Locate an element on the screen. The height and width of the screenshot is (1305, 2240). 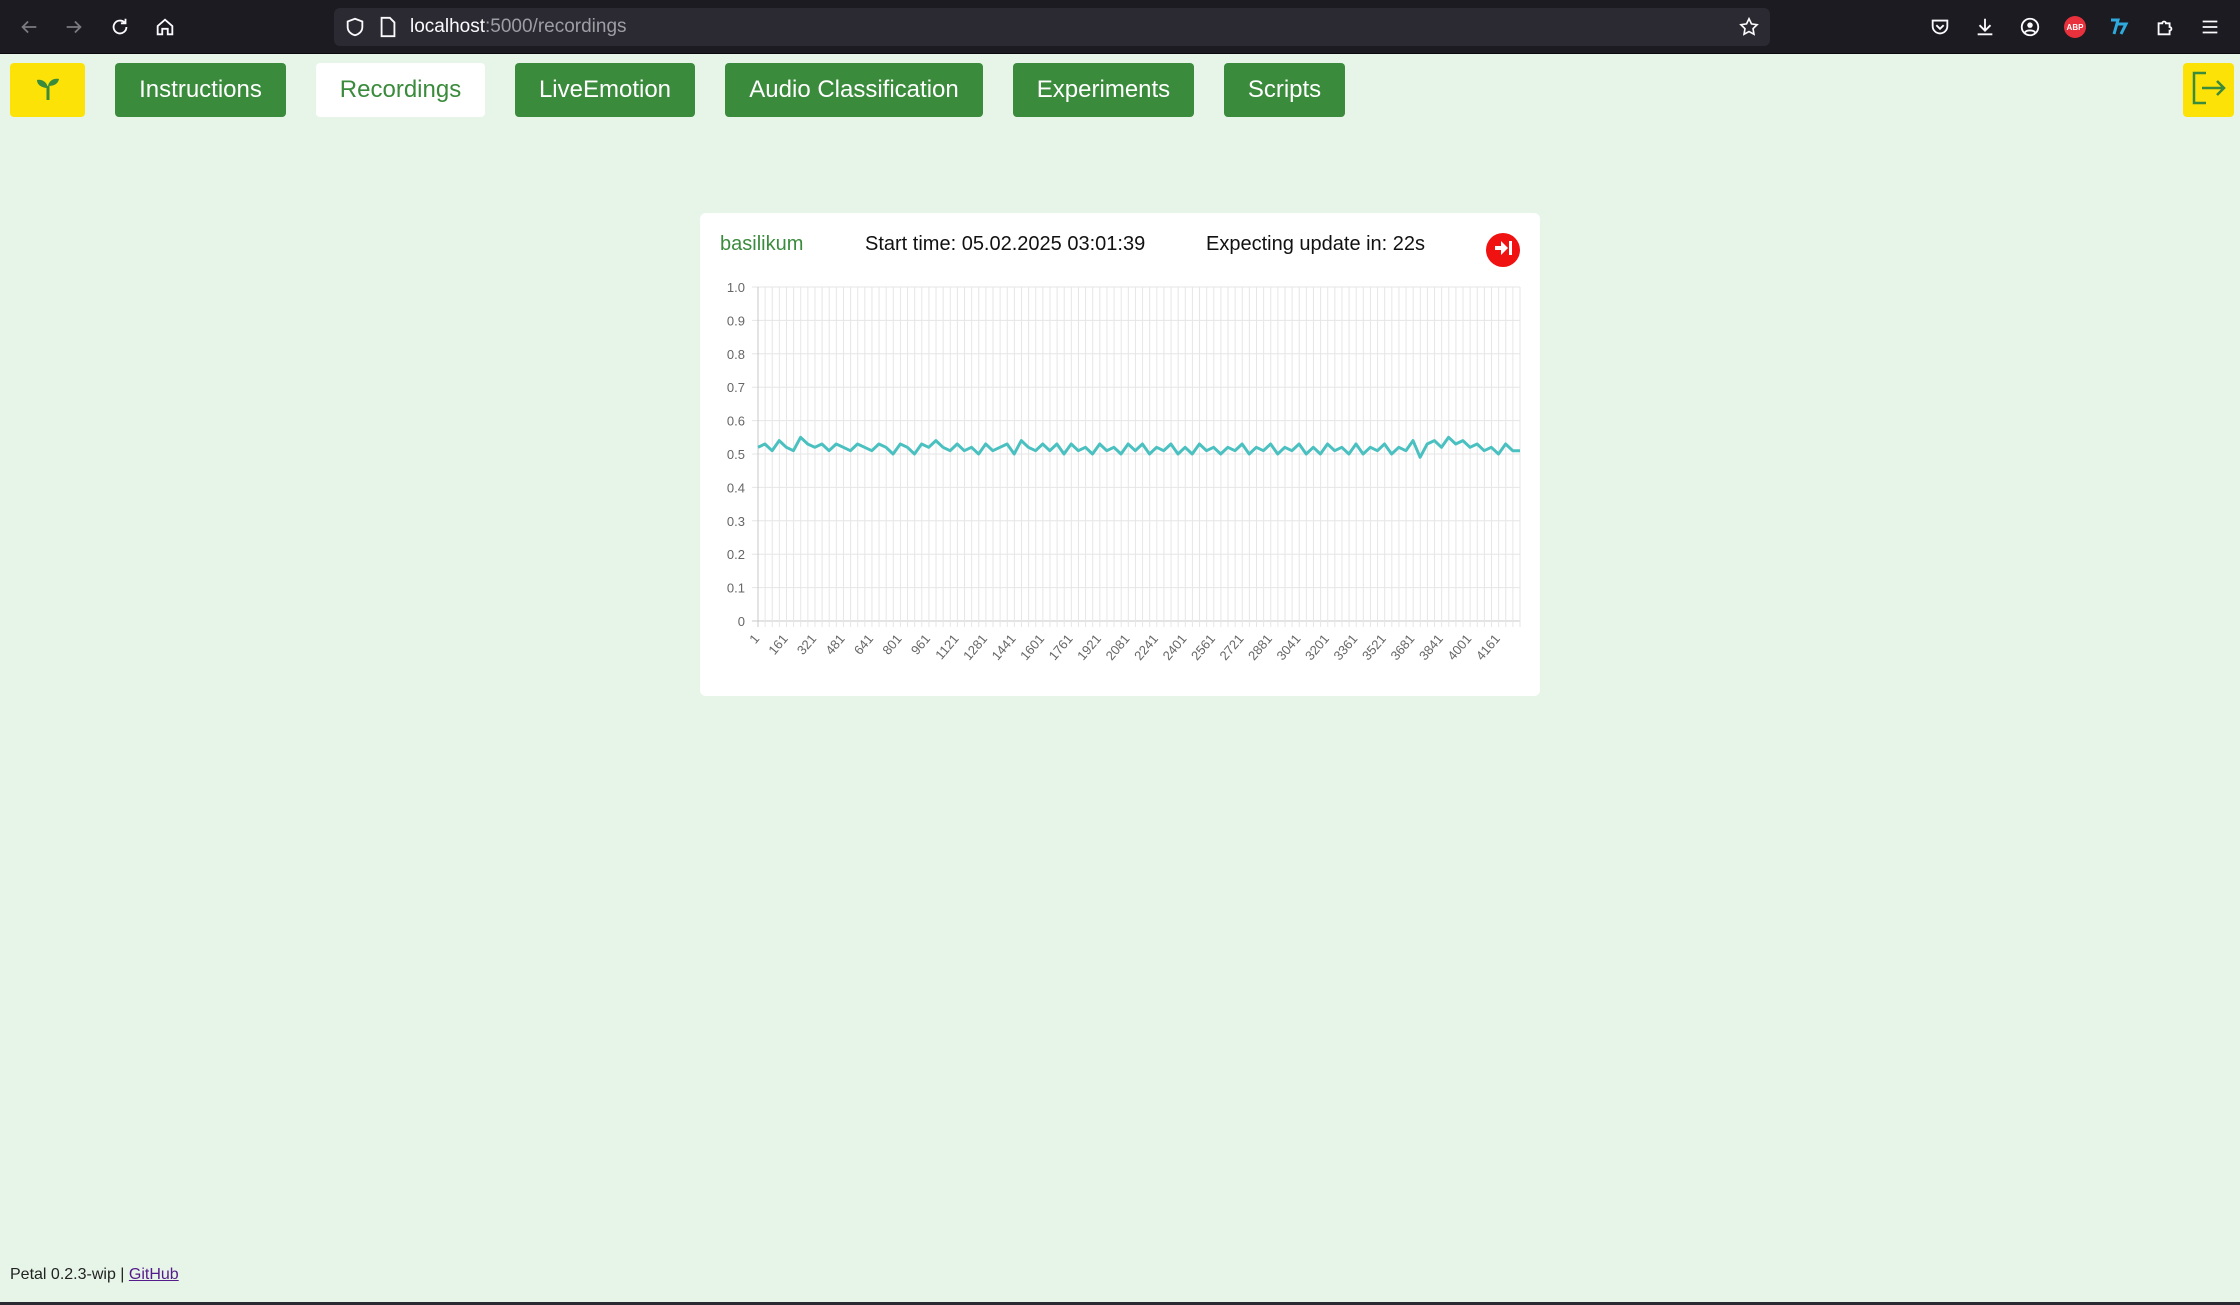
menu-icon is located at coordinates (2210, 27).